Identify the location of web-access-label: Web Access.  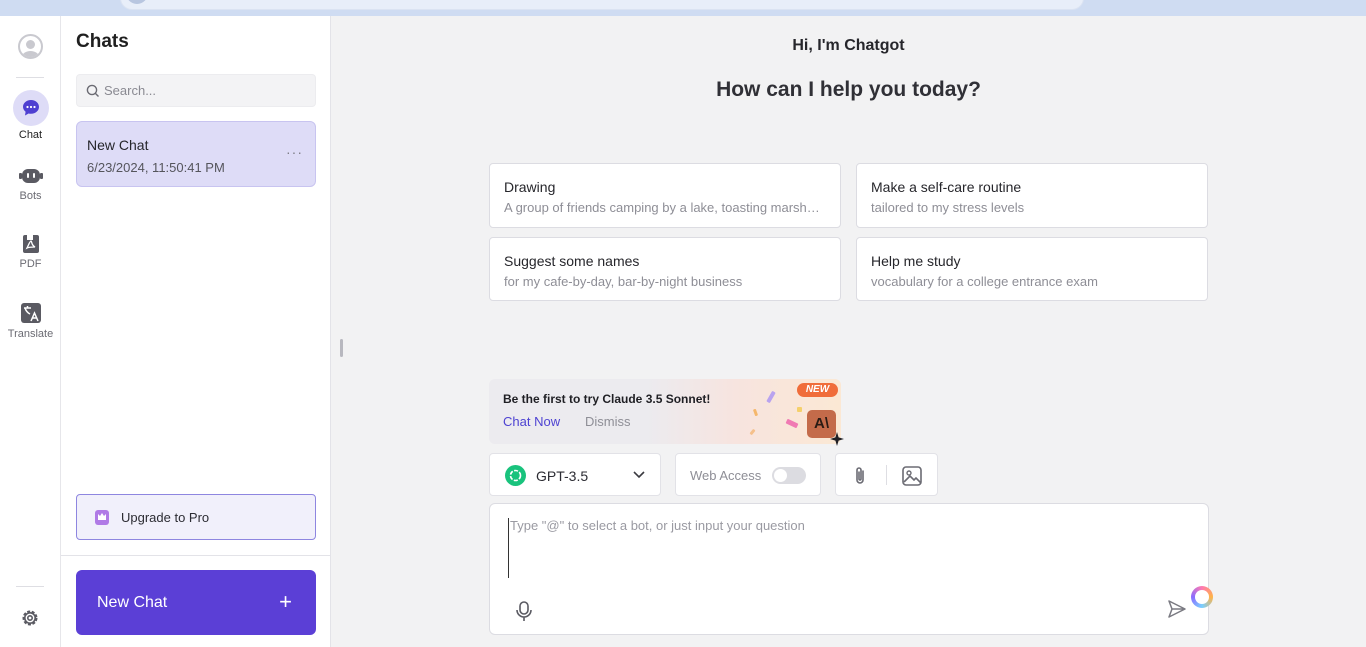
(726, 475).